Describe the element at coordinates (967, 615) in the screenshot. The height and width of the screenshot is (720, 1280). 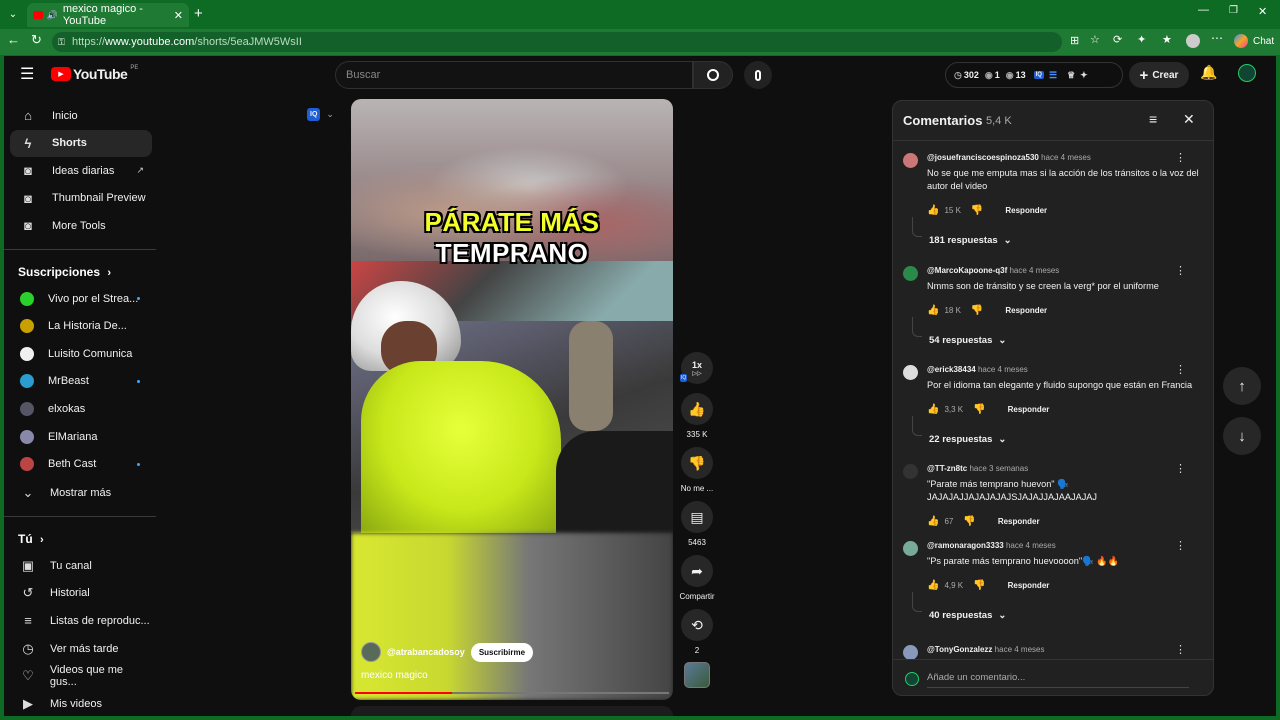
I see `replies-toggle: 40 respuestas ⌄` at that location.